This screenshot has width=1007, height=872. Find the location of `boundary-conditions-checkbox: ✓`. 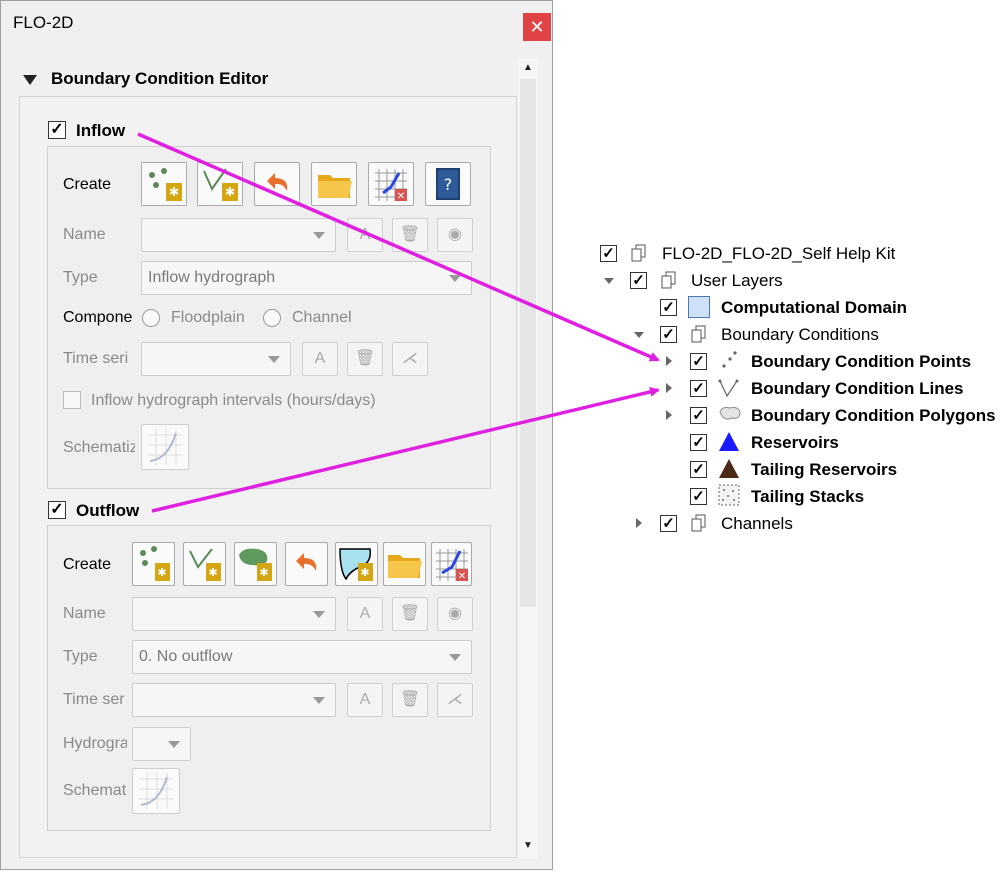

boundary-conditions-checkbox: ✓ is located at coordinates (668, 334).